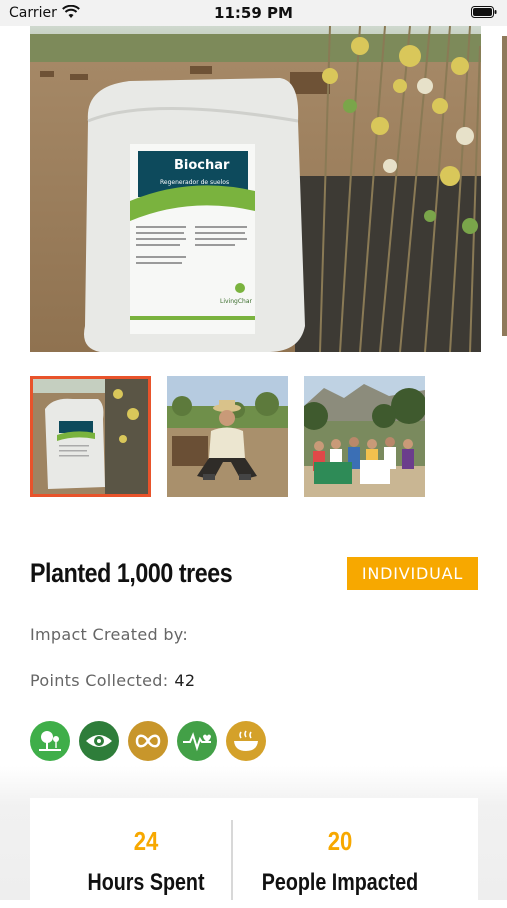 The width and height of the screenshot is (507, 908). I want to click on people-impacted-value: 20, so click(340, 841).